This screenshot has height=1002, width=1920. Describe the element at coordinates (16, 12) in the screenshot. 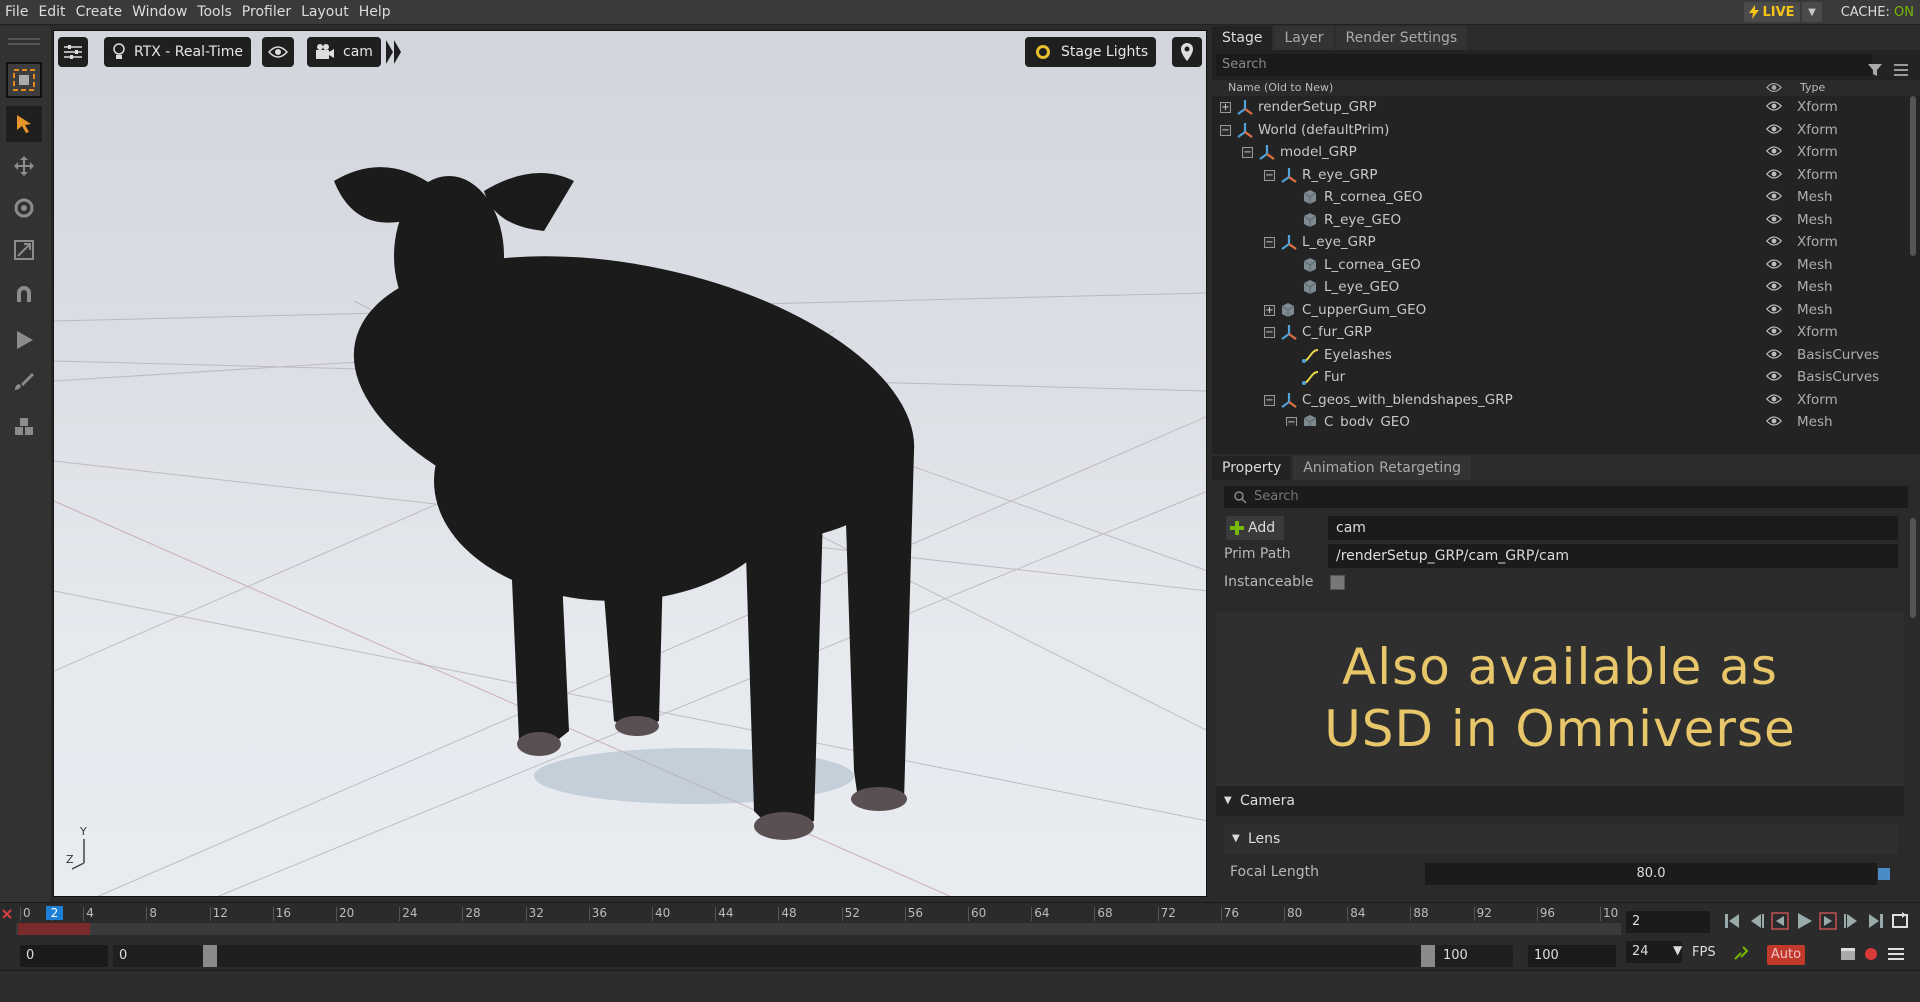

I see `menu-file: File` at that location.